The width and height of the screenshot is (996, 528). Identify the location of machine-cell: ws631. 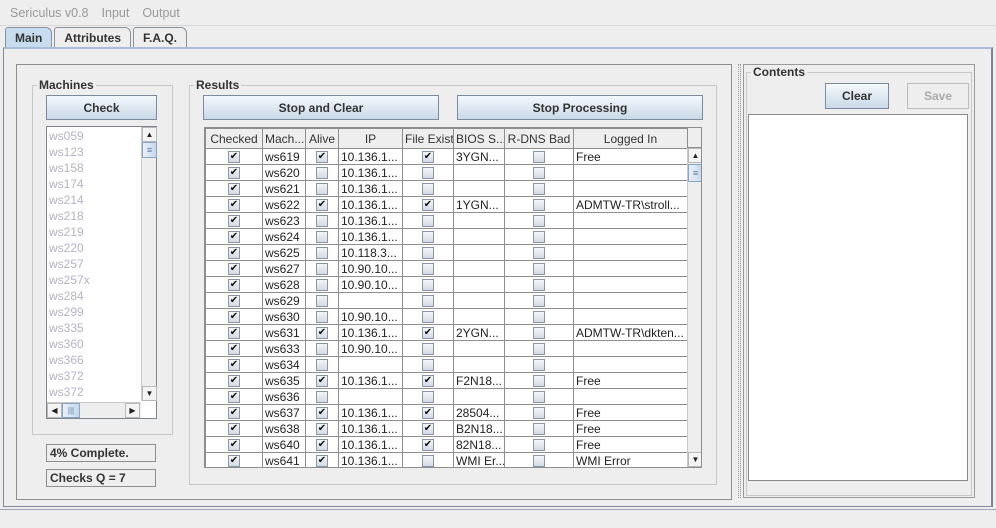
(284, 332).